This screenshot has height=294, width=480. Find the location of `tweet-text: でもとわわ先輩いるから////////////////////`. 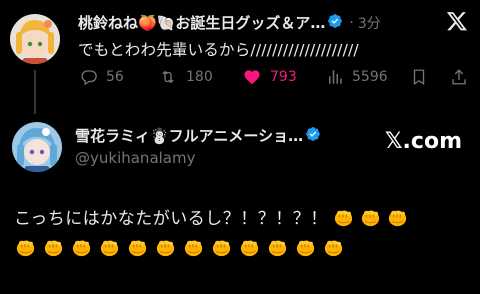

tweet-text: でもとわわ先輩いるから//////////////////// is located at coordinates (218, 50).